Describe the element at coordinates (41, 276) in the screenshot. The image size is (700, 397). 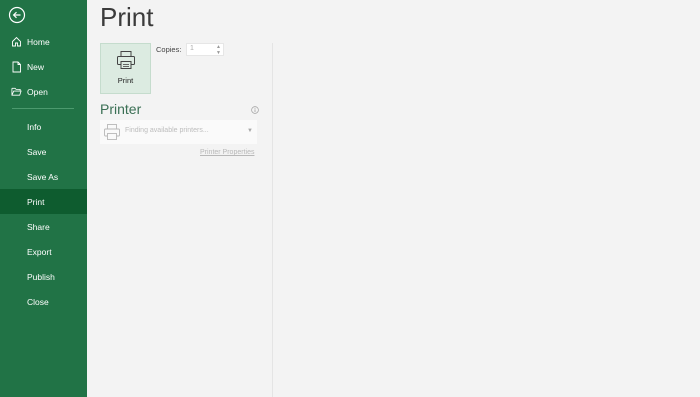
I see `nav-item-label: Publish` at that location.